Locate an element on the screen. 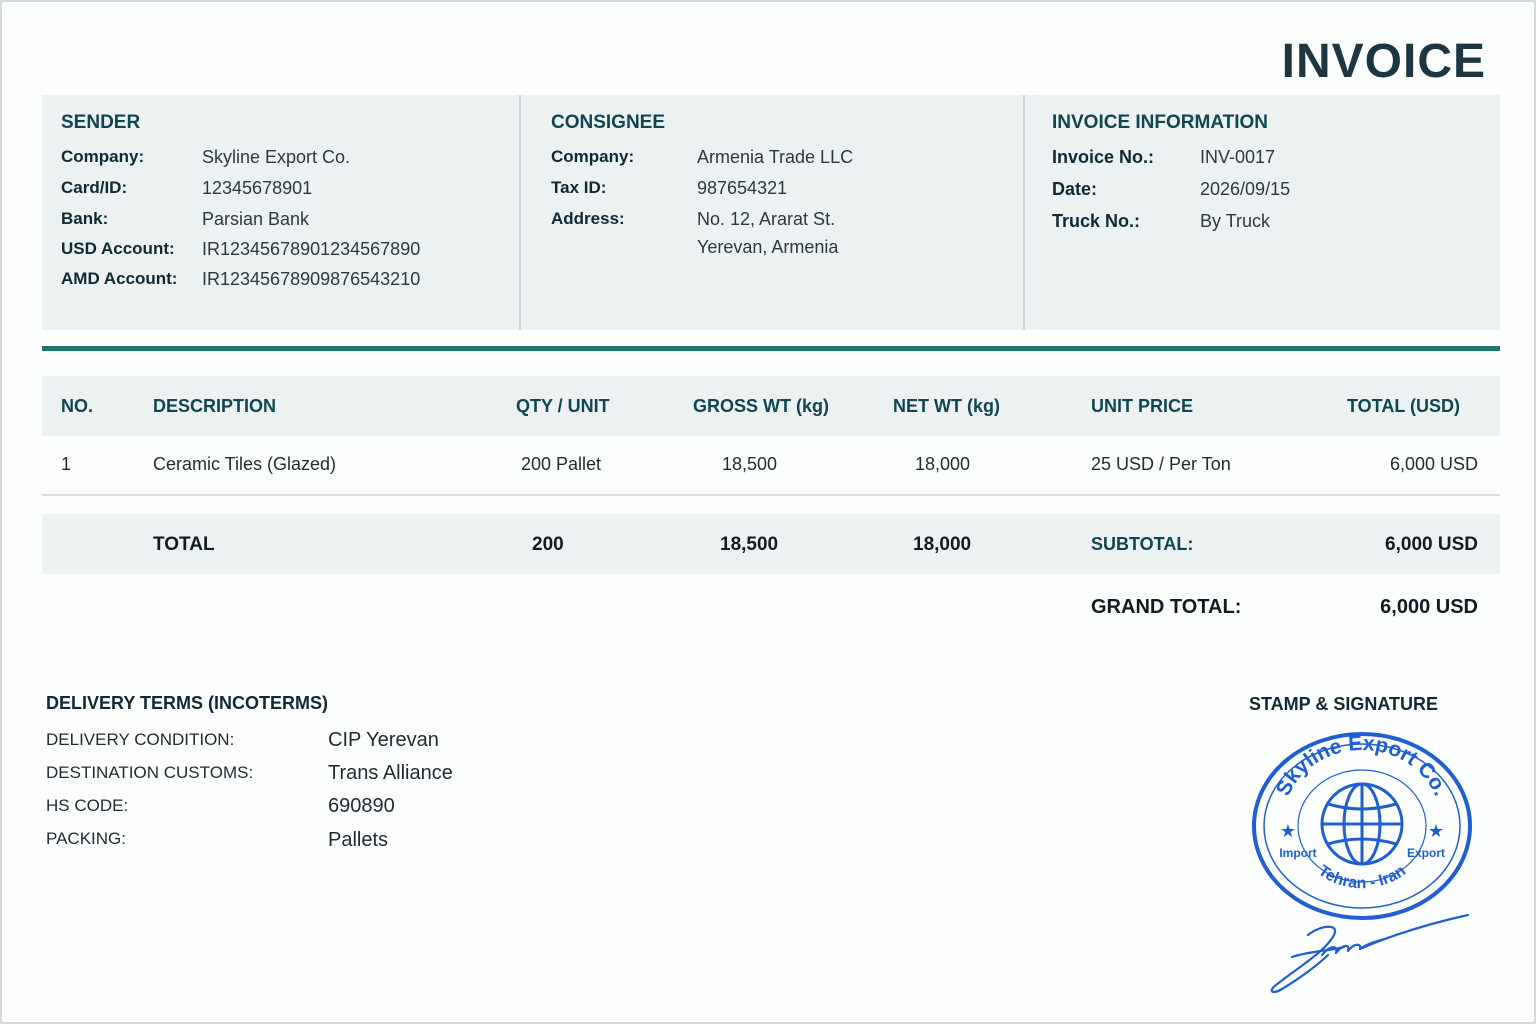  destination-customs-label: DESTINATION CUSTOMS: is located at coordinates (150, 772).